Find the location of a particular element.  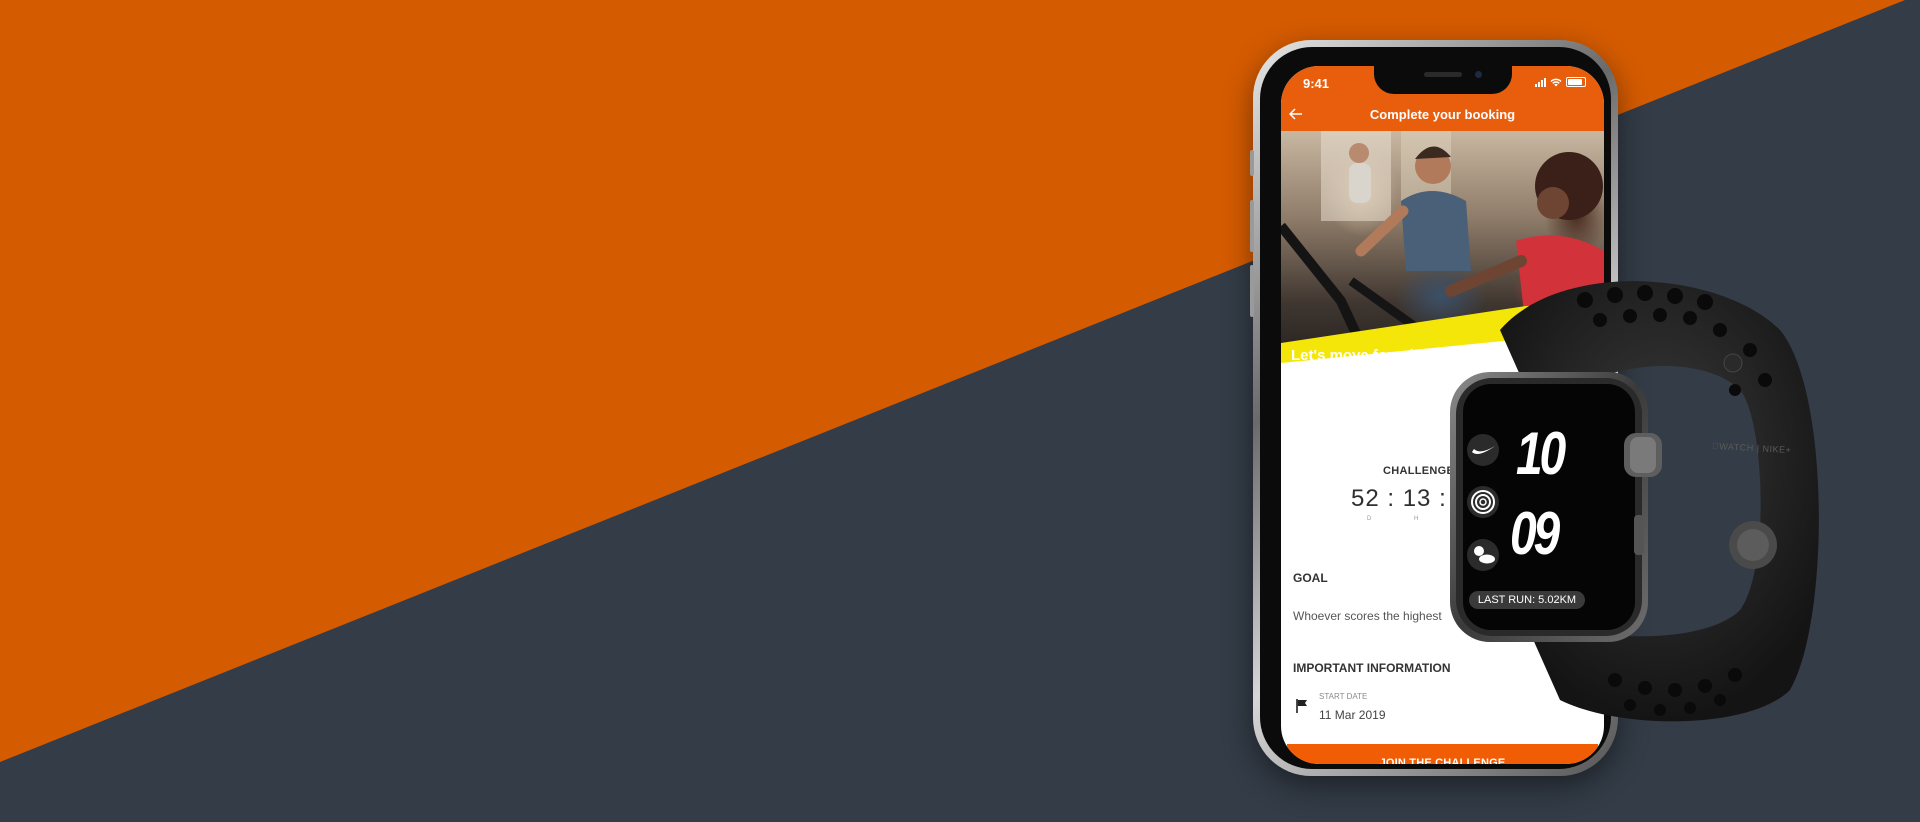

app-header: Complete your booking is located at coordinates (1442, 115).